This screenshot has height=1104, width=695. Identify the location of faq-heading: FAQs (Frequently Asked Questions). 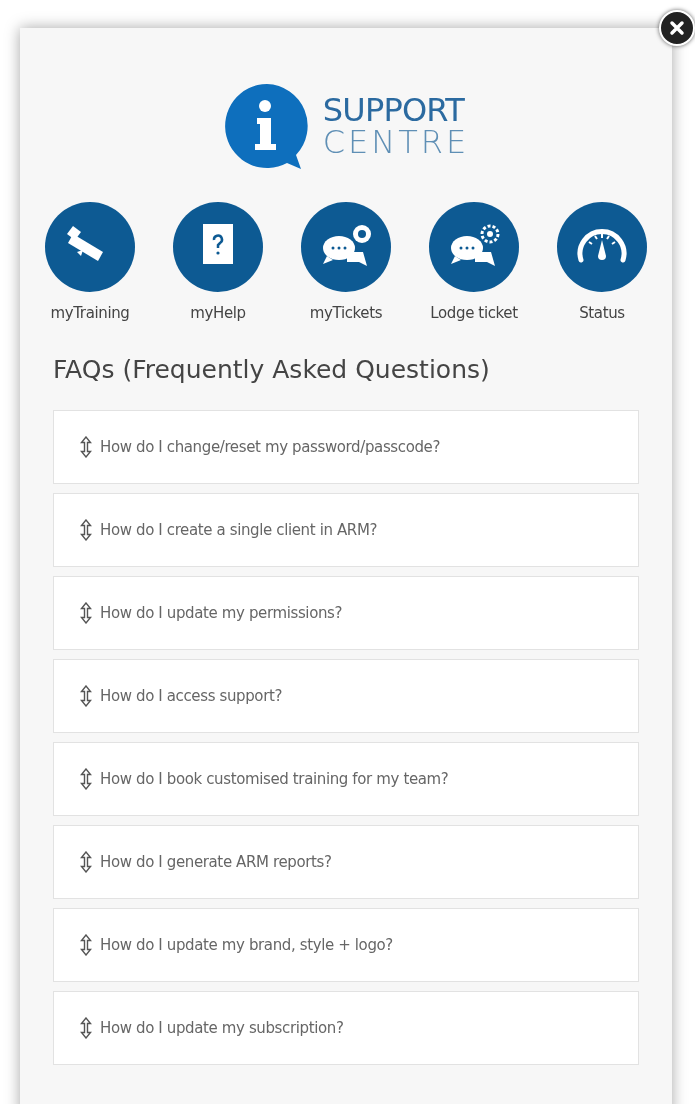
(272, 369).